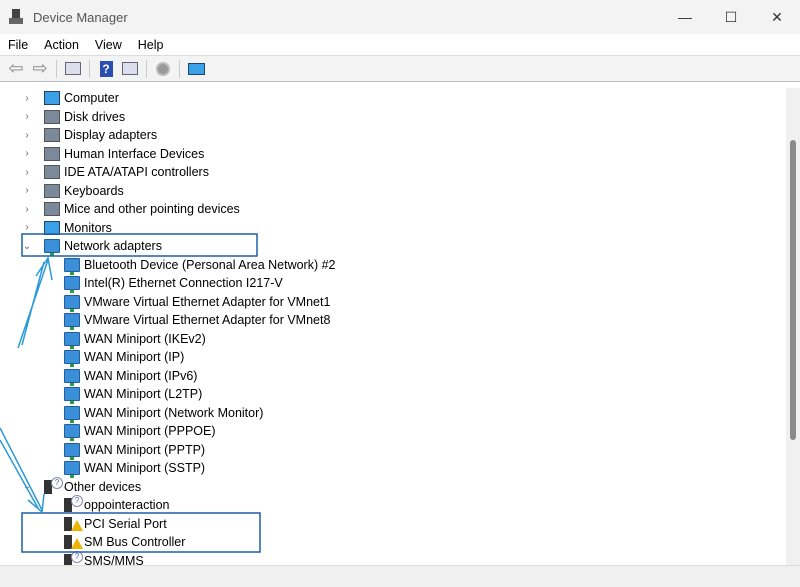 The image size is (800, 587). What do you see at coordinates (111, 135) in the screenshot?
I see `tree-item-label: Display adapters` at bounding box center [111, 135].